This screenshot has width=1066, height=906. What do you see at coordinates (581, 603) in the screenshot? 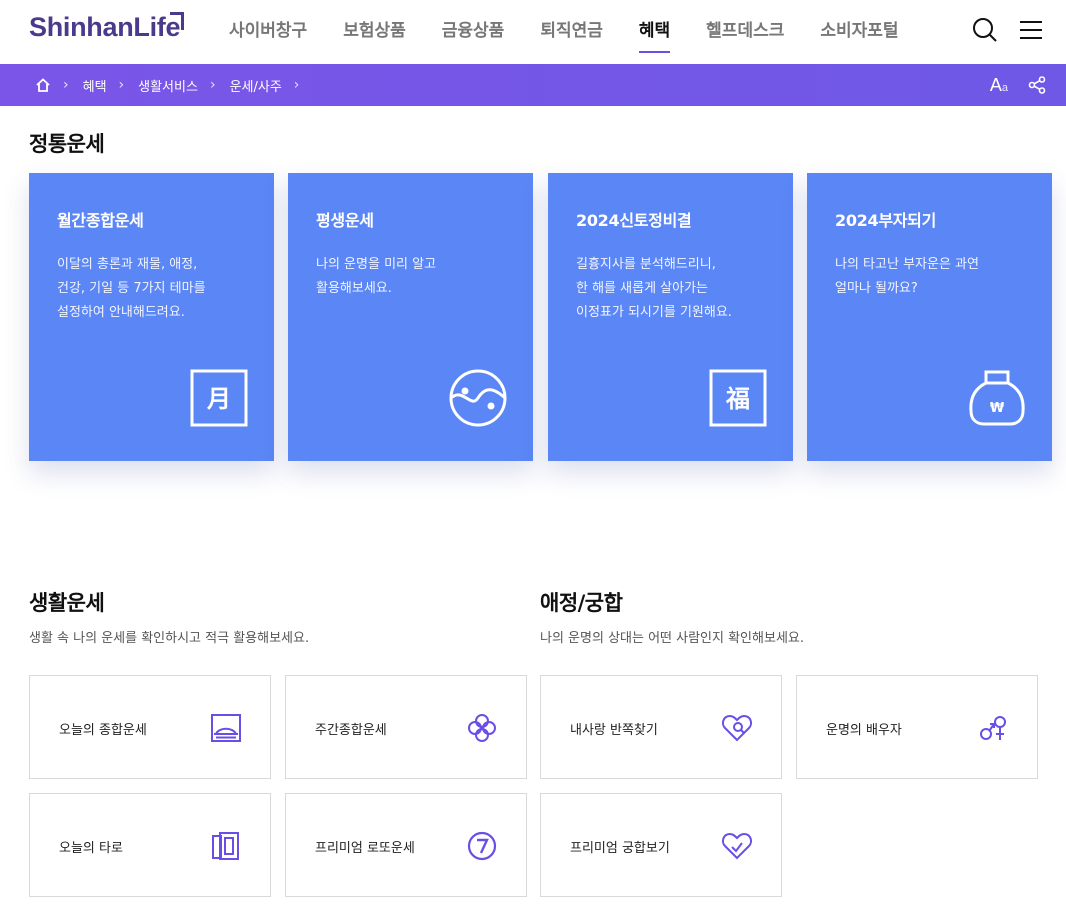
I see `section-title-love: 애정/궁합` at bounding box center [581, 603].